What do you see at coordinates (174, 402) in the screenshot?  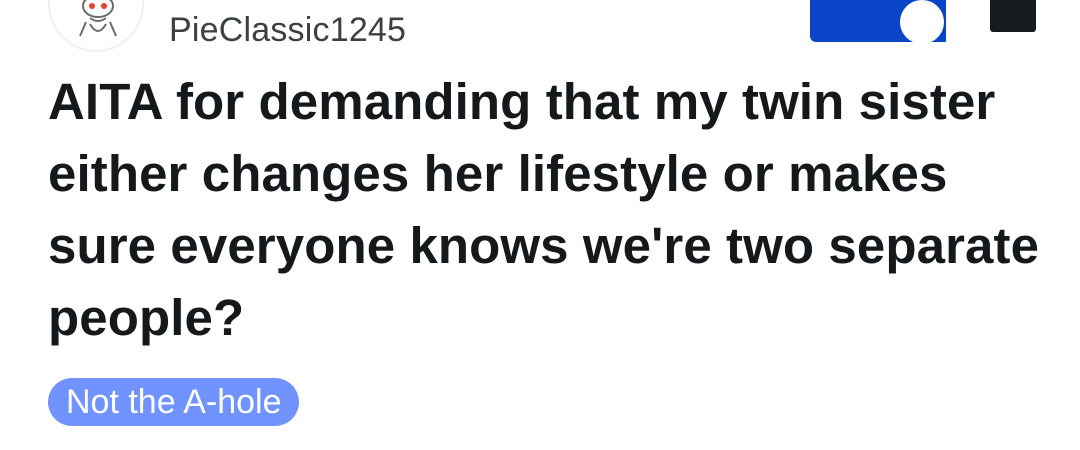 I see `post-flair-badge: Not the A-hole` at bounding box center [174, 402].